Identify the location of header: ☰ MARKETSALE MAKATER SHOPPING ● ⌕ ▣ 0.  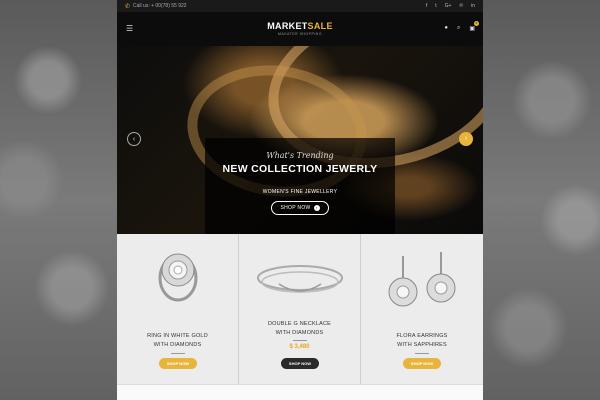
(300, 29).